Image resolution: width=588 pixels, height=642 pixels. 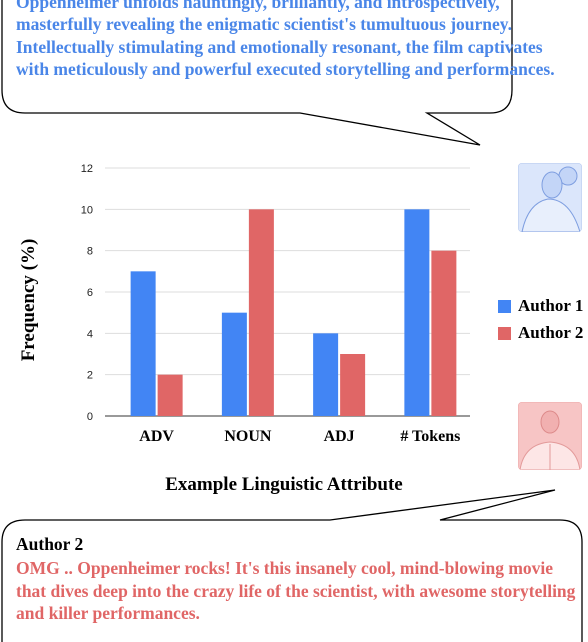 I want to click on bar-2-noun, so click(x=261, y=312).